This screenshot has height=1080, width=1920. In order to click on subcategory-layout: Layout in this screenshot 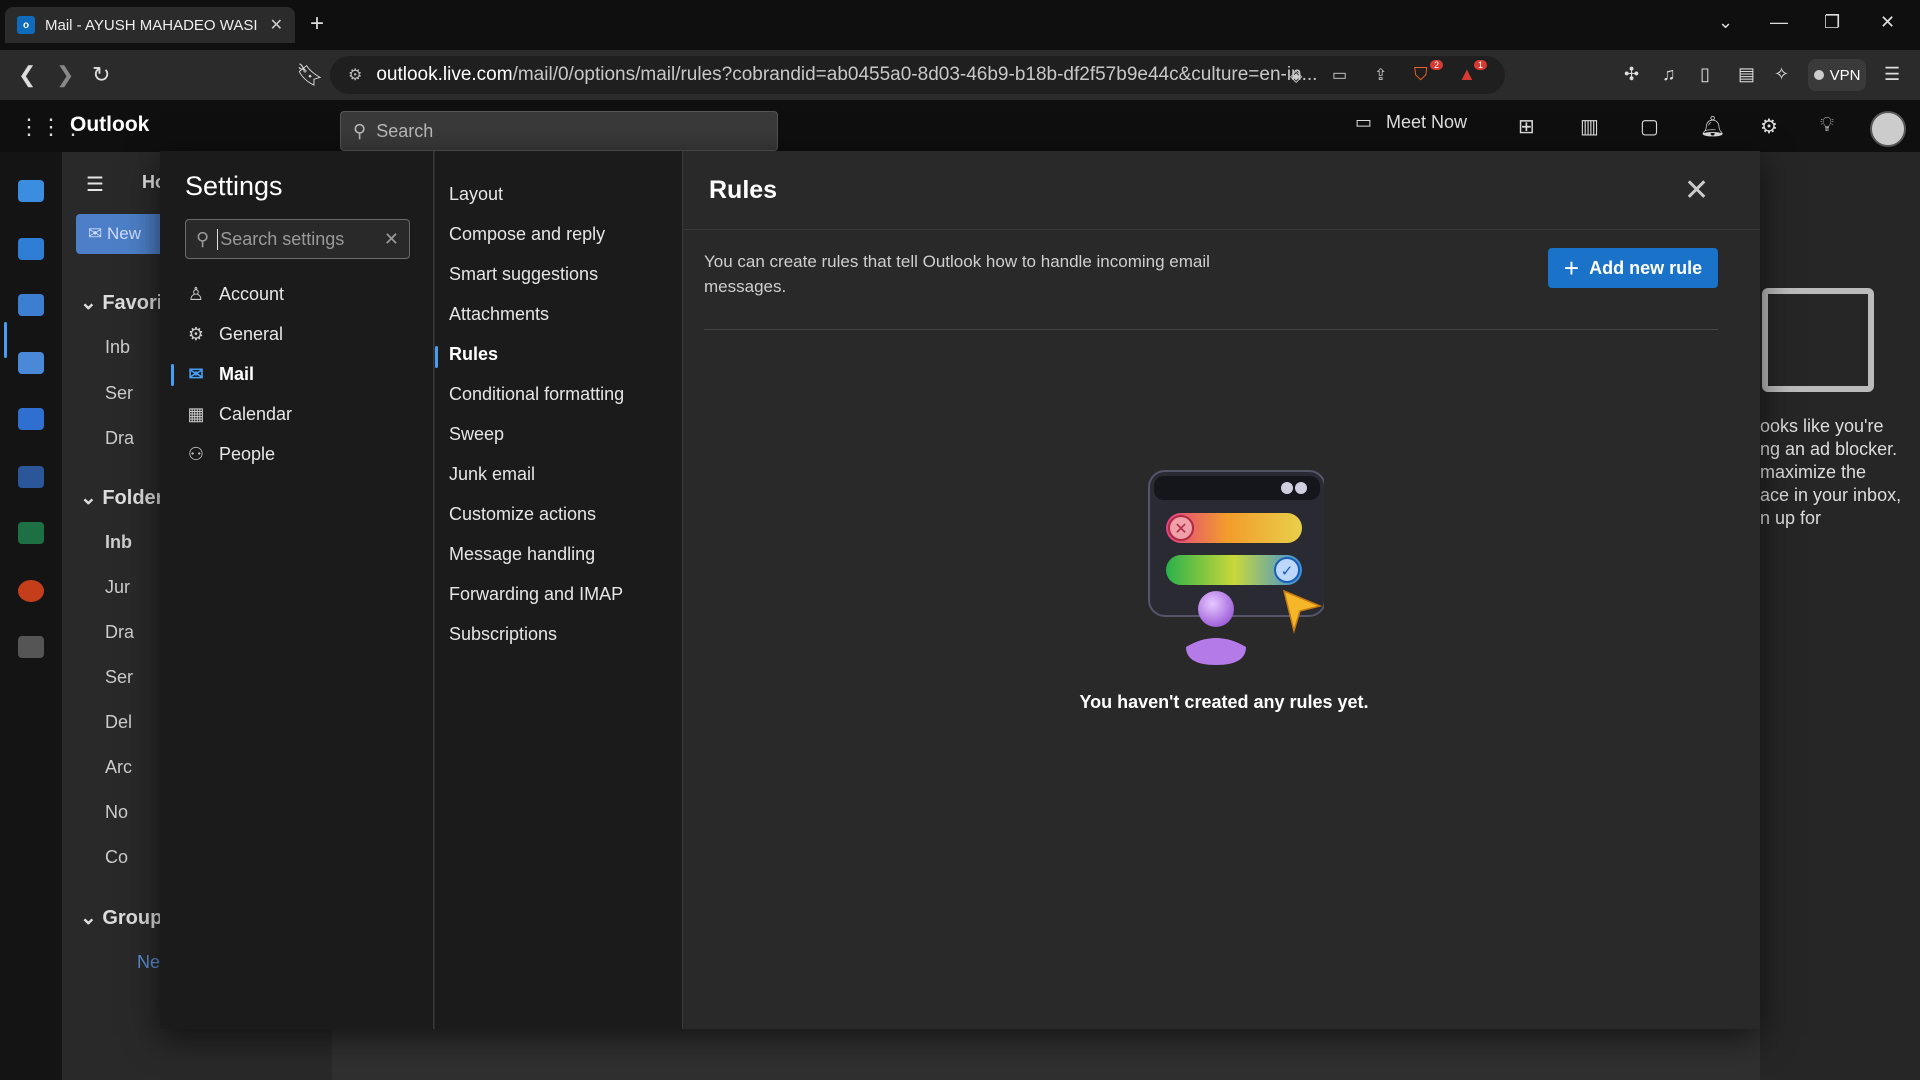, I will do `click(476, 194)`.